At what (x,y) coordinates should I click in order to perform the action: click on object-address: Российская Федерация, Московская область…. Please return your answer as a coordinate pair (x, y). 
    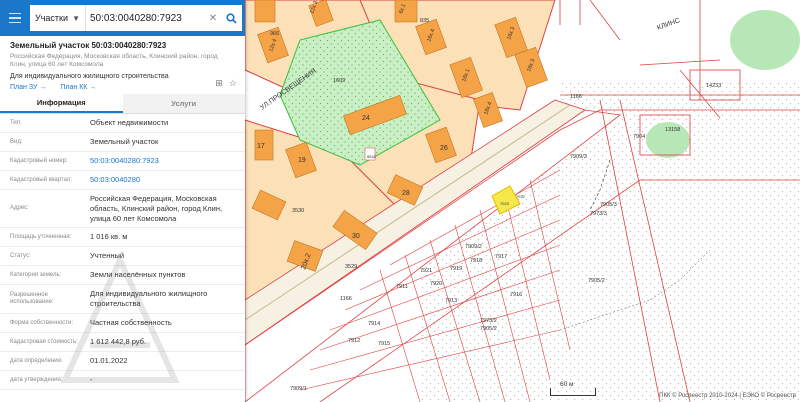
    Looking at the image, I should click on (114, 60).